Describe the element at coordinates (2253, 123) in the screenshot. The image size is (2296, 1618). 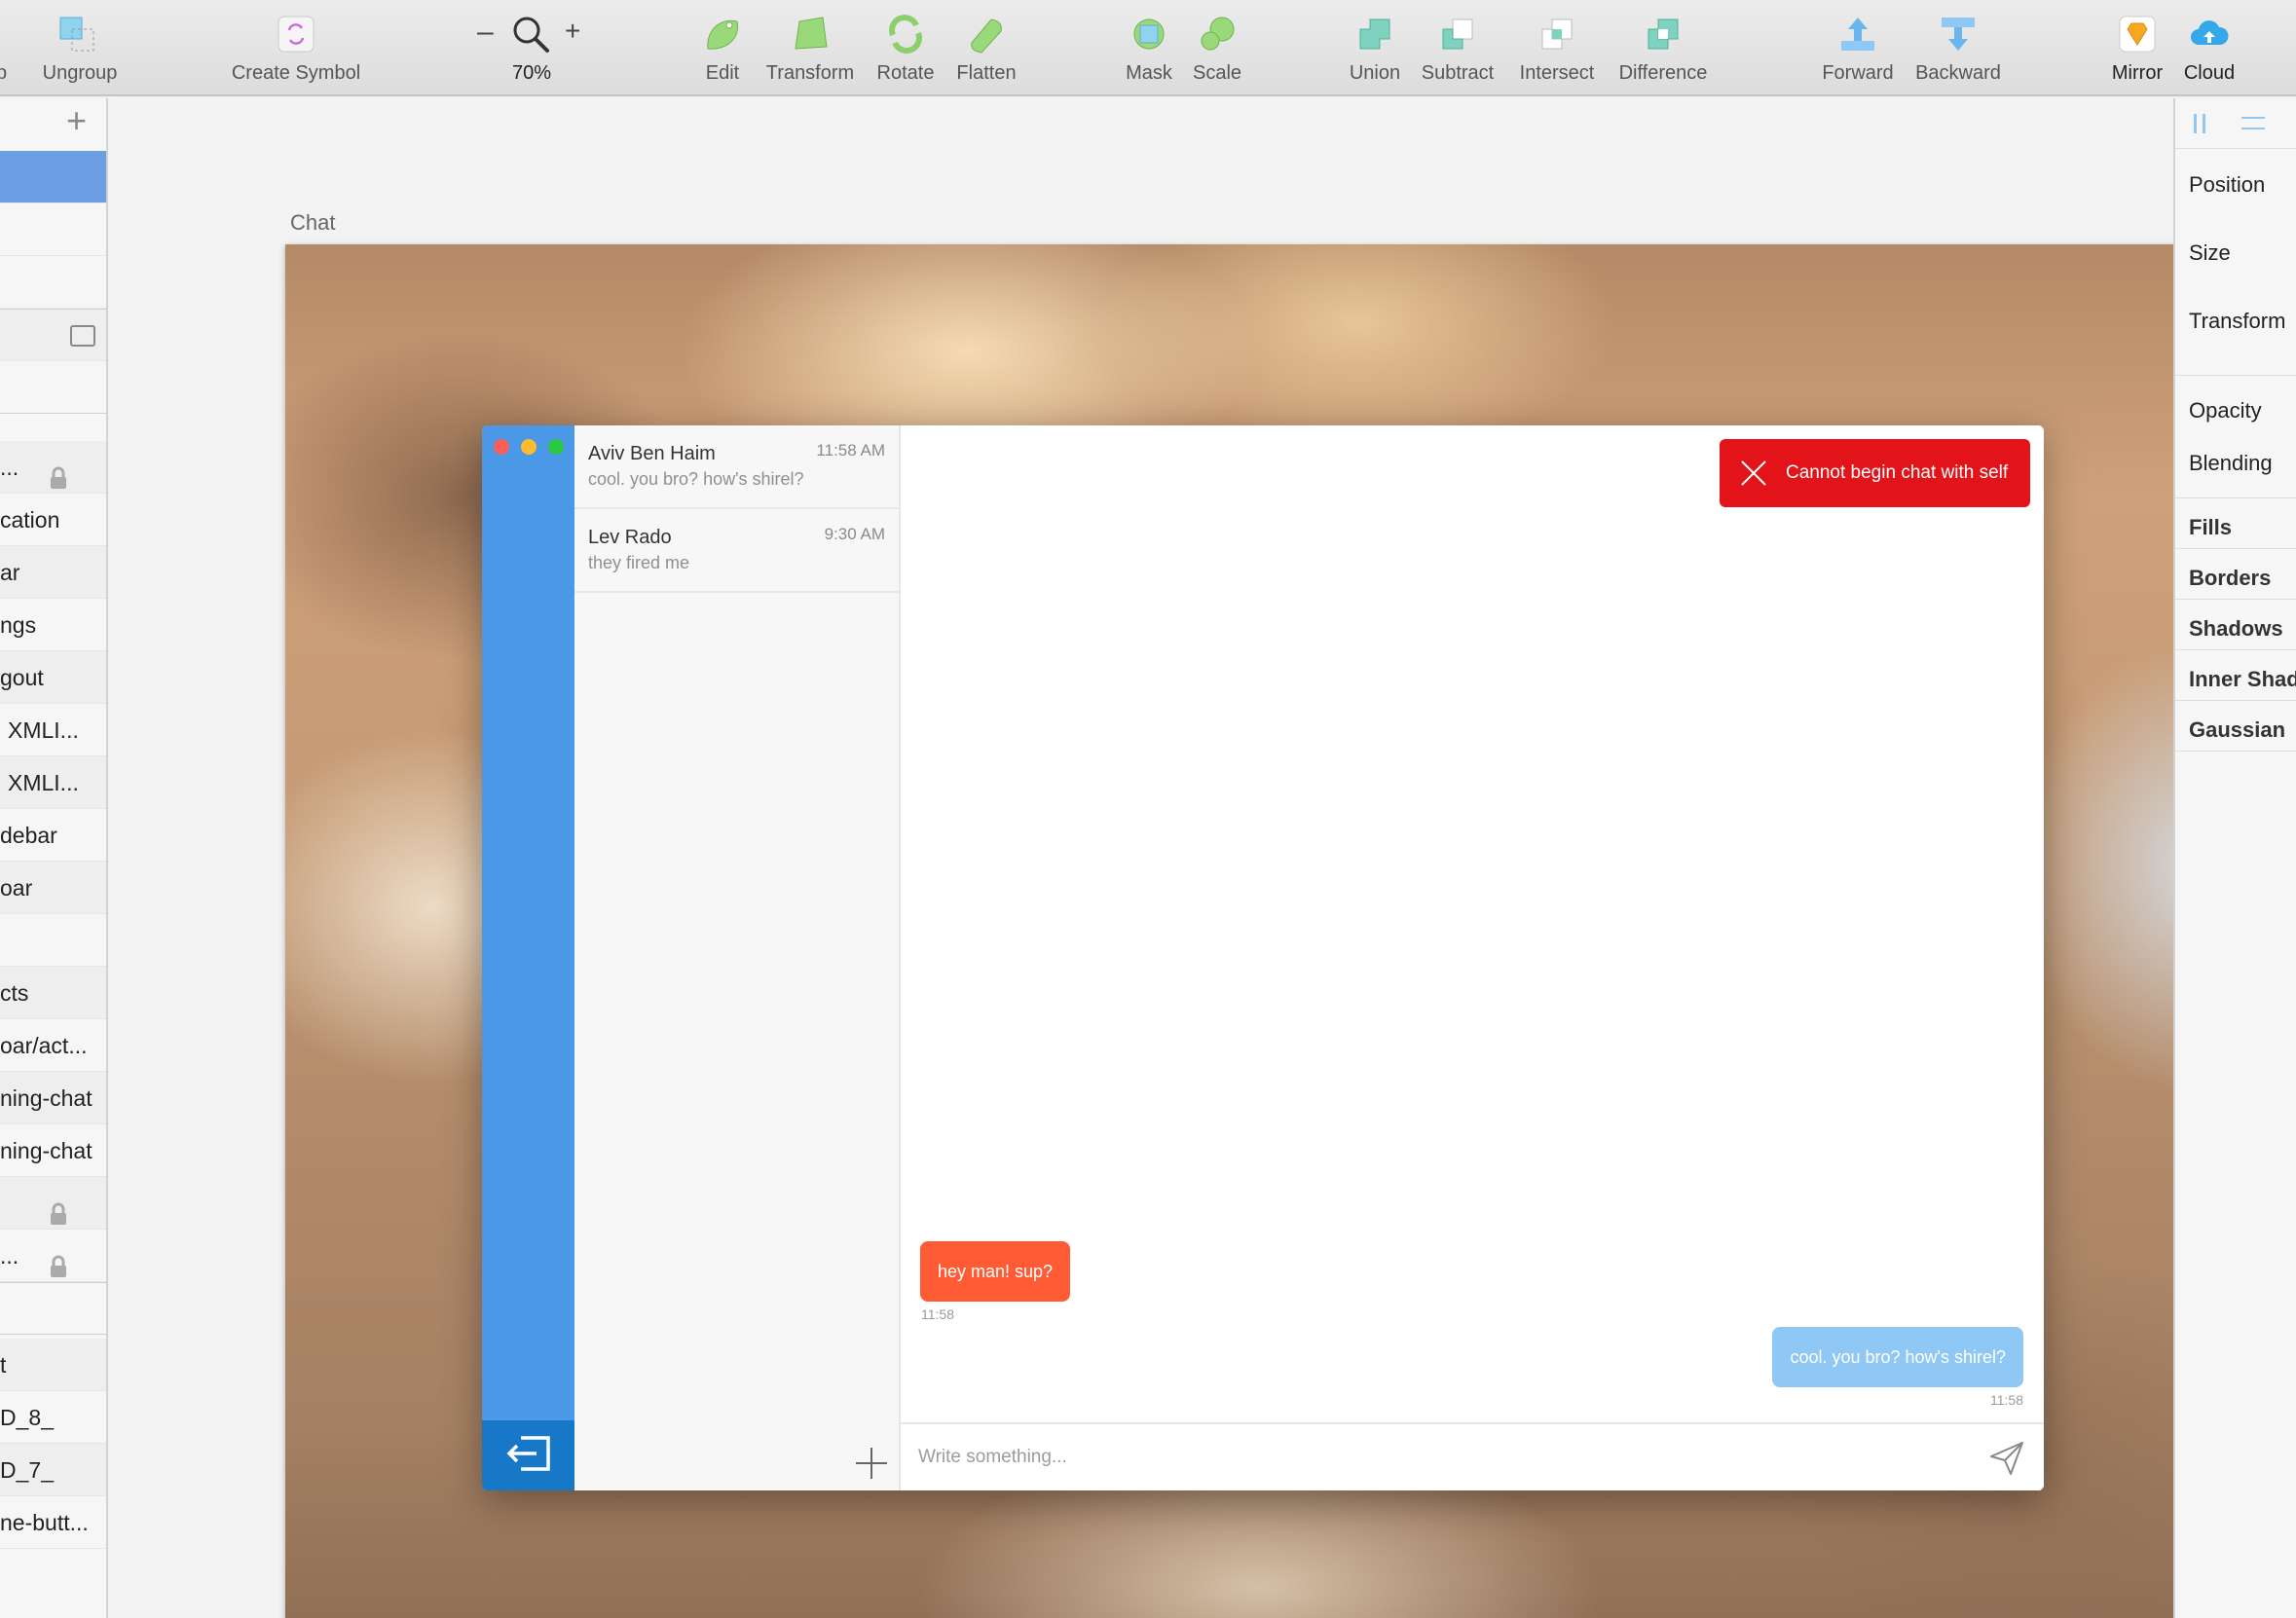
I see `align-horizontal-icon` at that location.